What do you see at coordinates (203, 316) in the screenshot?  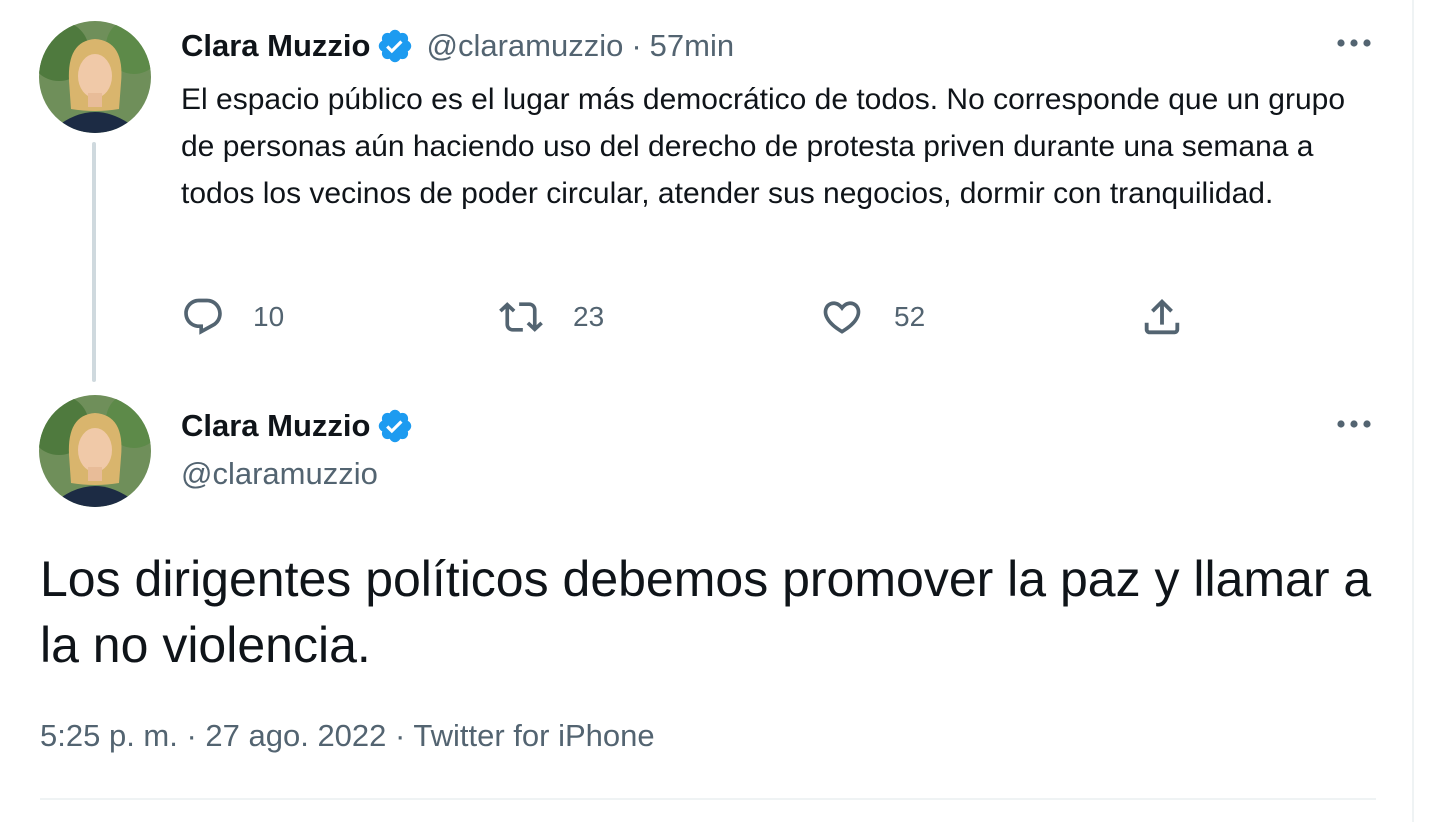 I see `reply-icon` at bounding box center [203, 316].